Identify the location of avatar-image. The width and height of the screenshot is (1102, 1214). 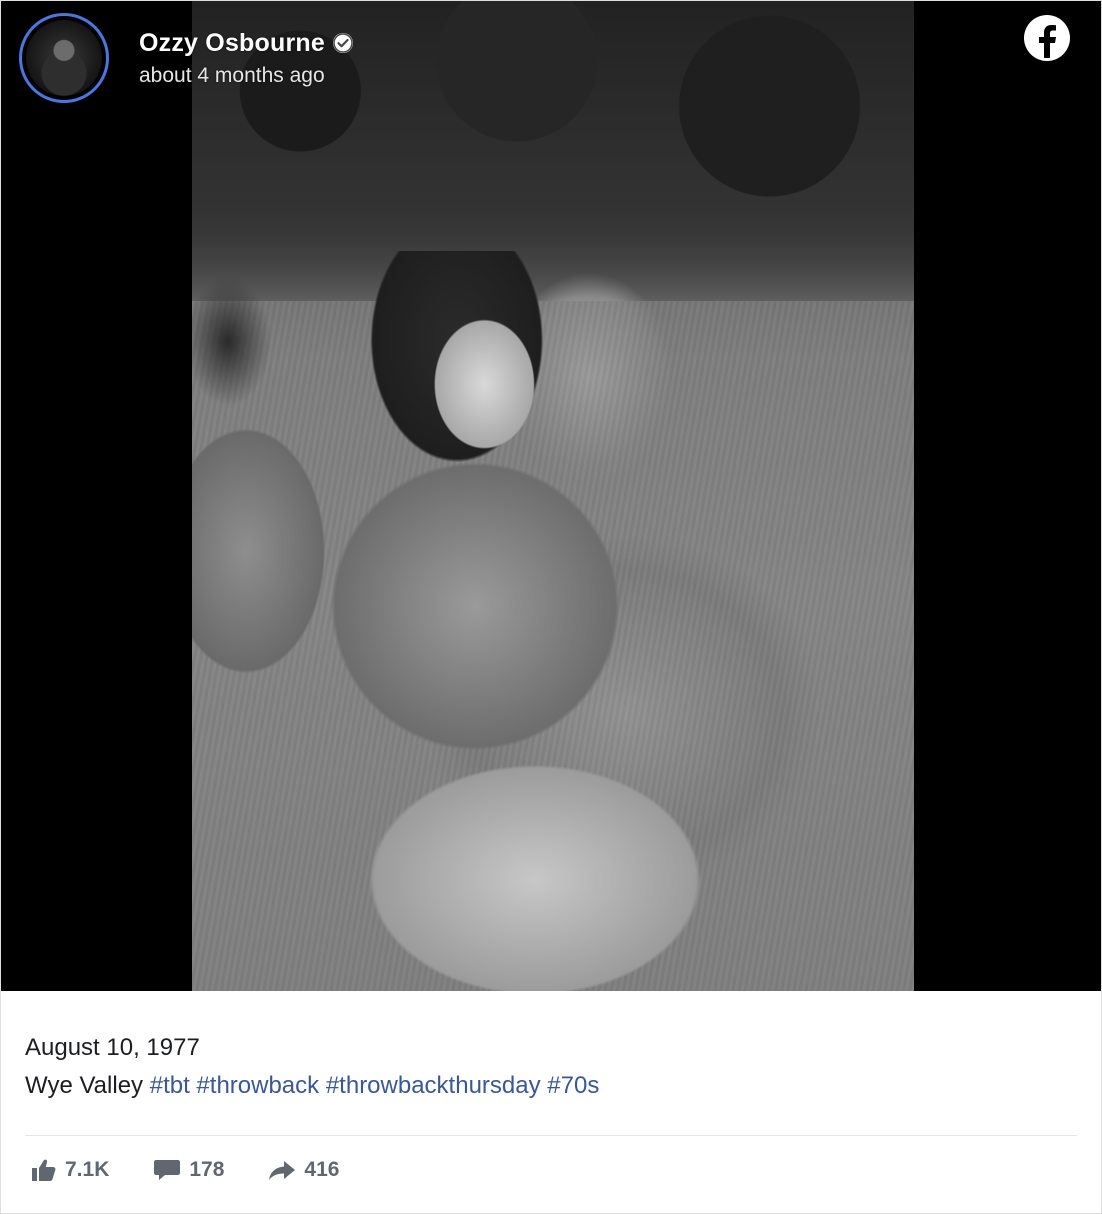
(64, 58).